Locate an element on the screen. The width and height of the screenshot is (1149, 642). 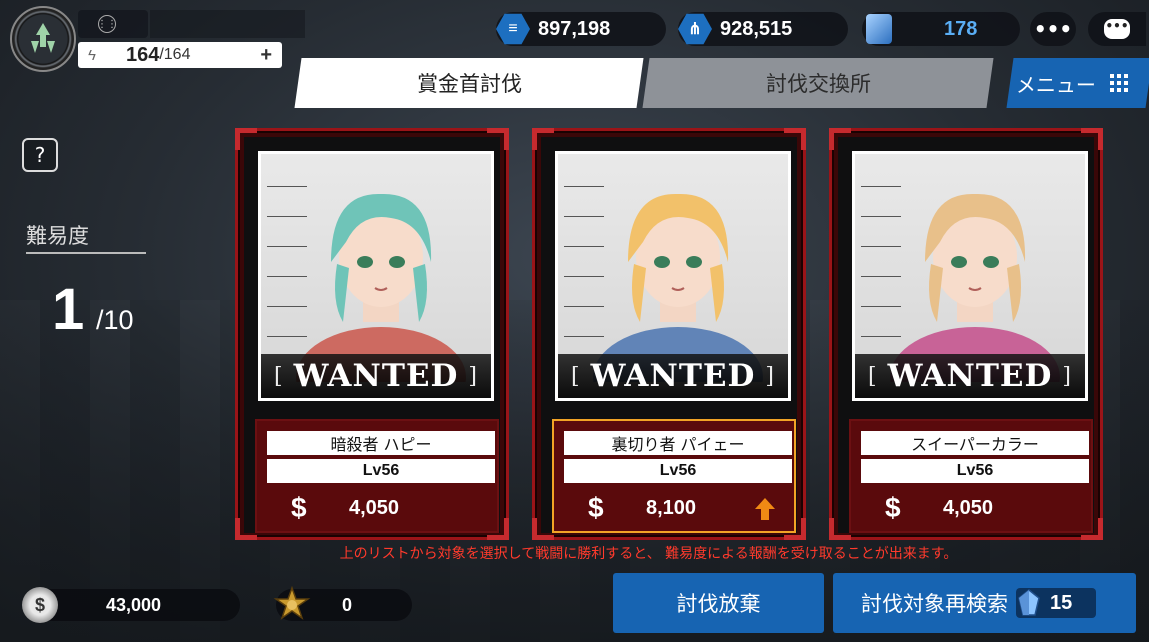
up-arrow-icon is located at coordinates (765, 509).